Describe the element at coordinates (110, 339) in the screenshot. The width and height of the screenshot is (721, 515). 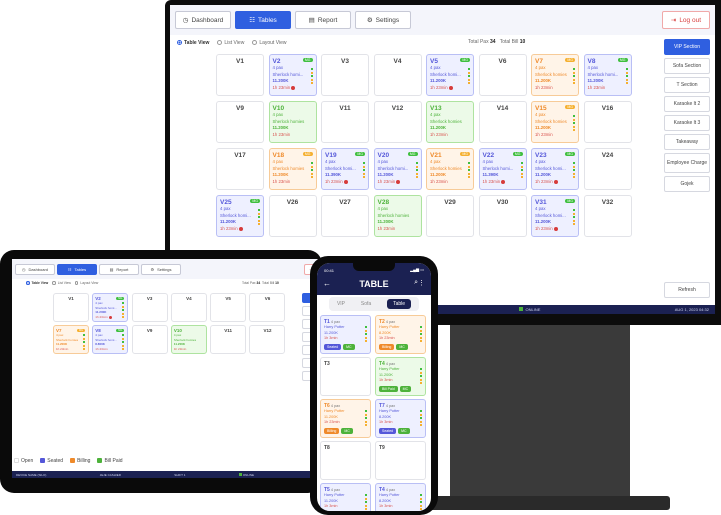
I see `table-card-v8: V8 MG 4 pax Sherlock homi... 8.800K 1h 23min` at that location.